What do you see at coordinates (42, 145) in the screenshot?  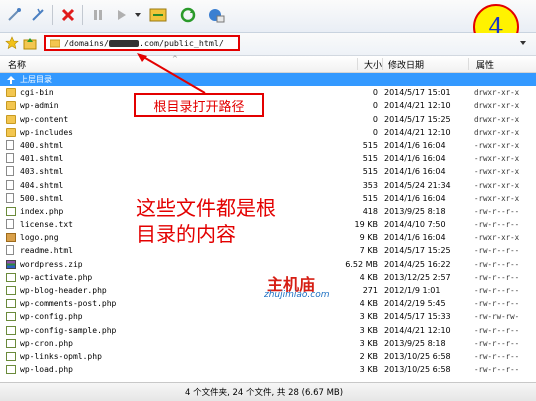 I see `file-name: 400.shtml` at bounding box center [42, 145].